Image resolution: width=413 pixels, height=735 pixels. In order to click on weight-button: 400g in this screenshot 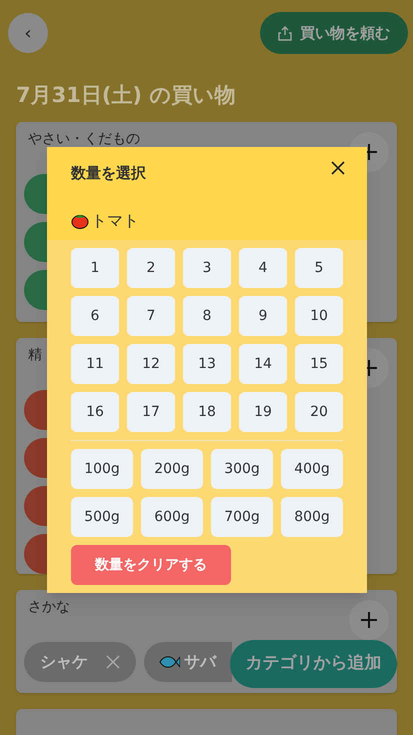, I will do `click(312, 469)`.